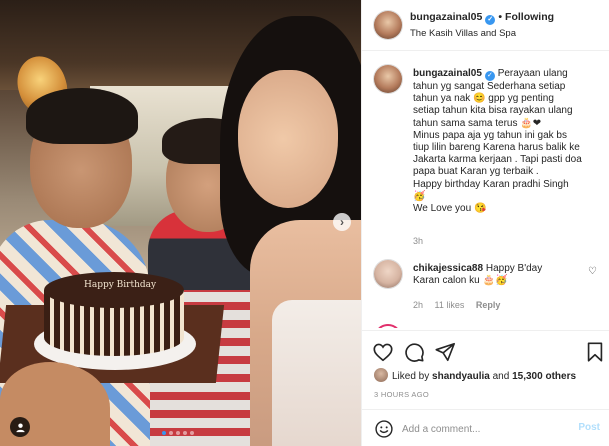  What do you see at coordinates (483, 99) in the screenshot?
I see `caption-line: tahun ya nak 😊 gpp yg penting` at bounding box center [483, 99].